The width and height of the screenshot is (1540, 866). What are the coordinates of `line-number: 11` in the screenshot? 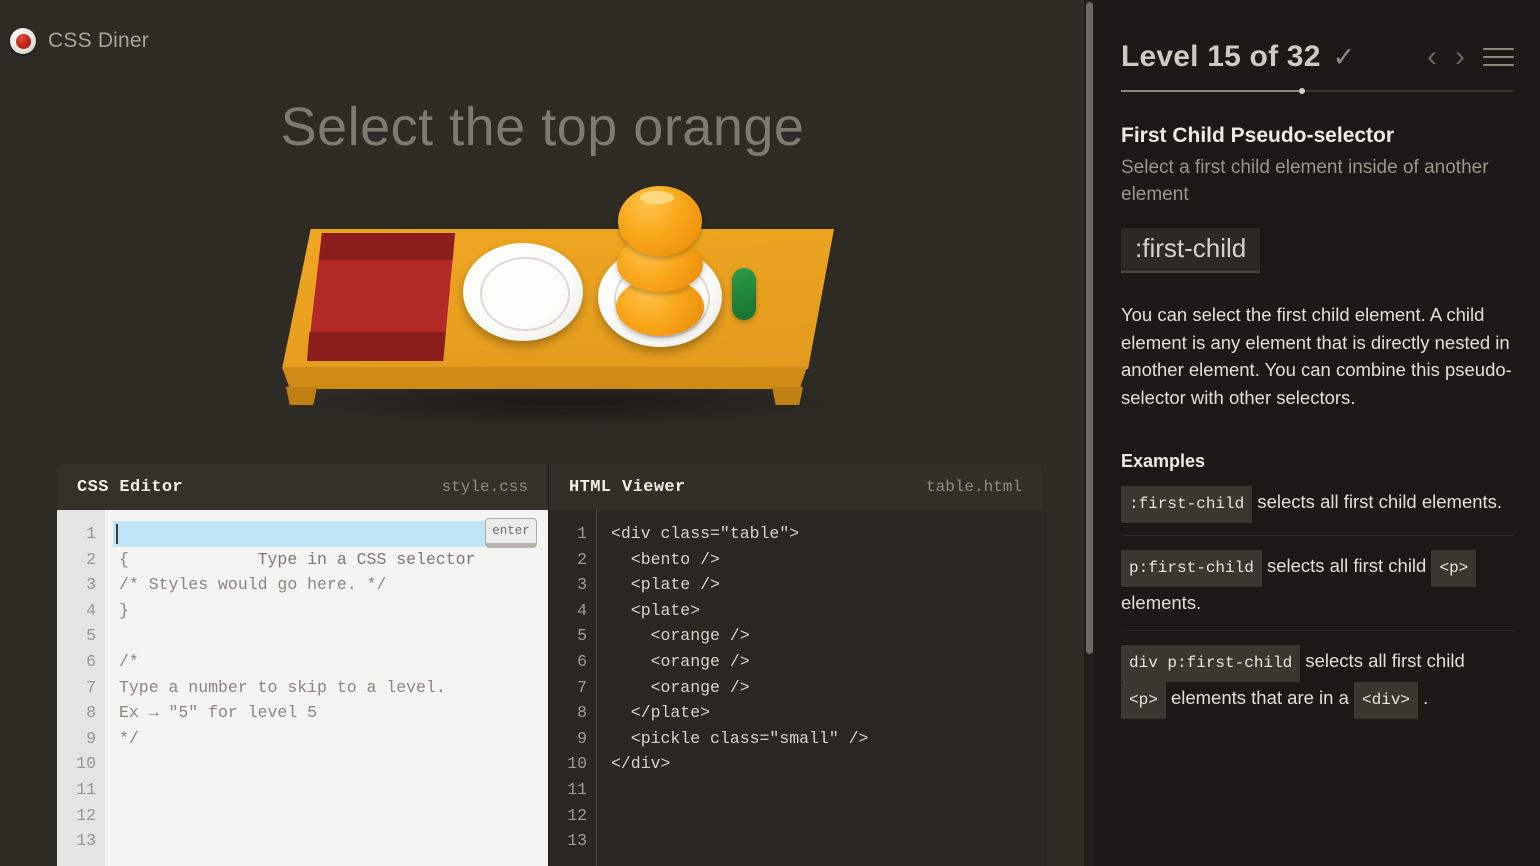 It's located at (86, 789).